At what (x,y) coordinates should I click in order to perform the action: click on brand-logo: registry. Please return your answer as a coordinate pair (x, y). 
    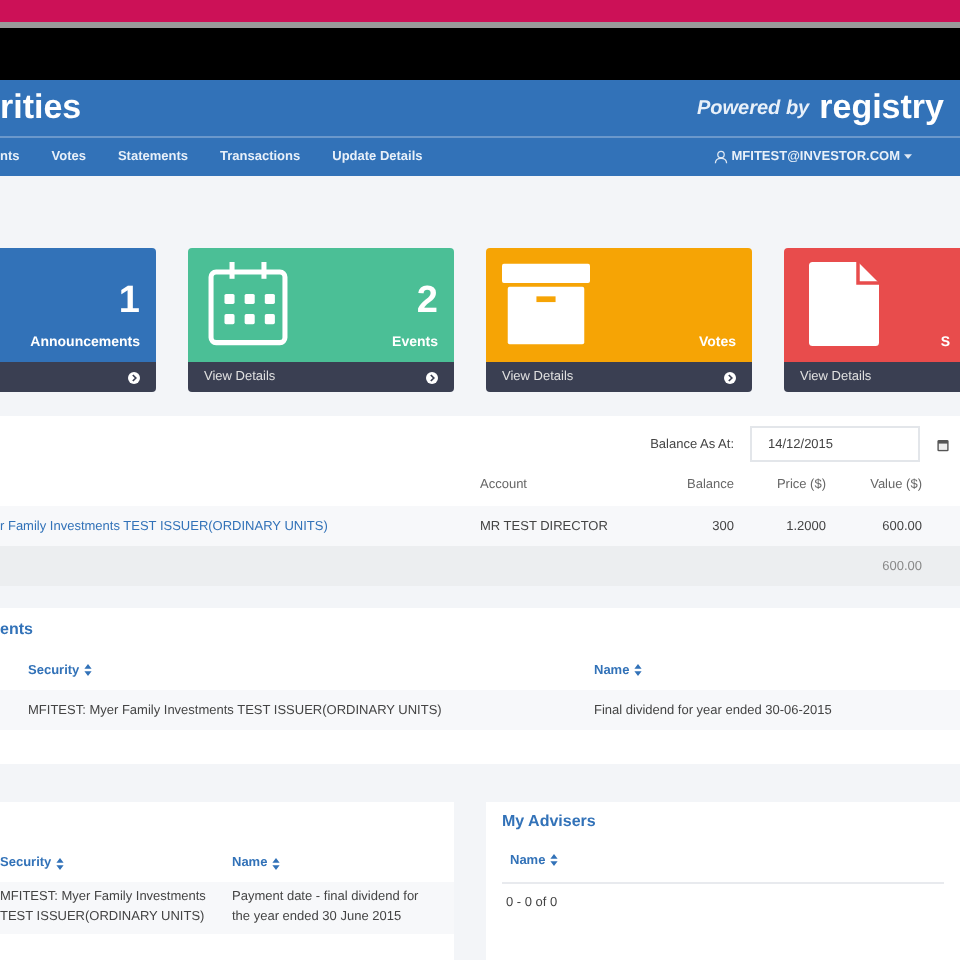
    Looking at the image, I should click on (881, 108).